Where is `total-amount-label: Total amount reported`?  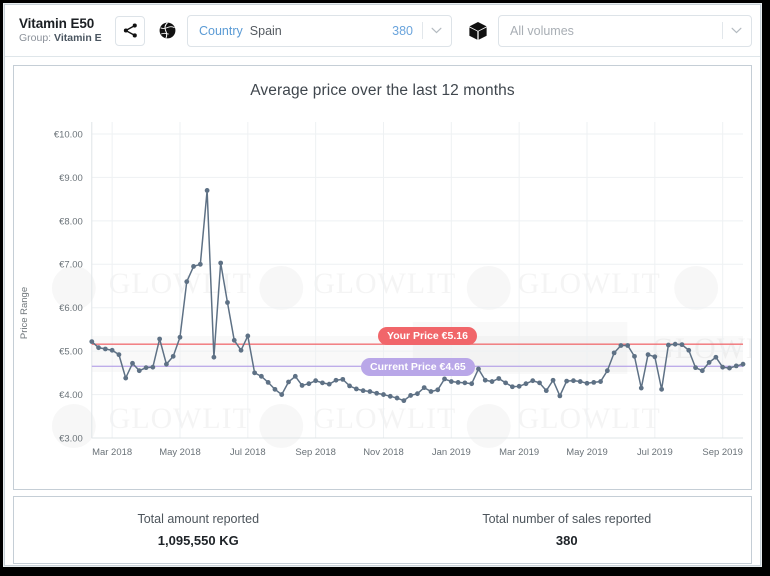 total-amount-label: Total amount reported is located at coordinates (198, 519).